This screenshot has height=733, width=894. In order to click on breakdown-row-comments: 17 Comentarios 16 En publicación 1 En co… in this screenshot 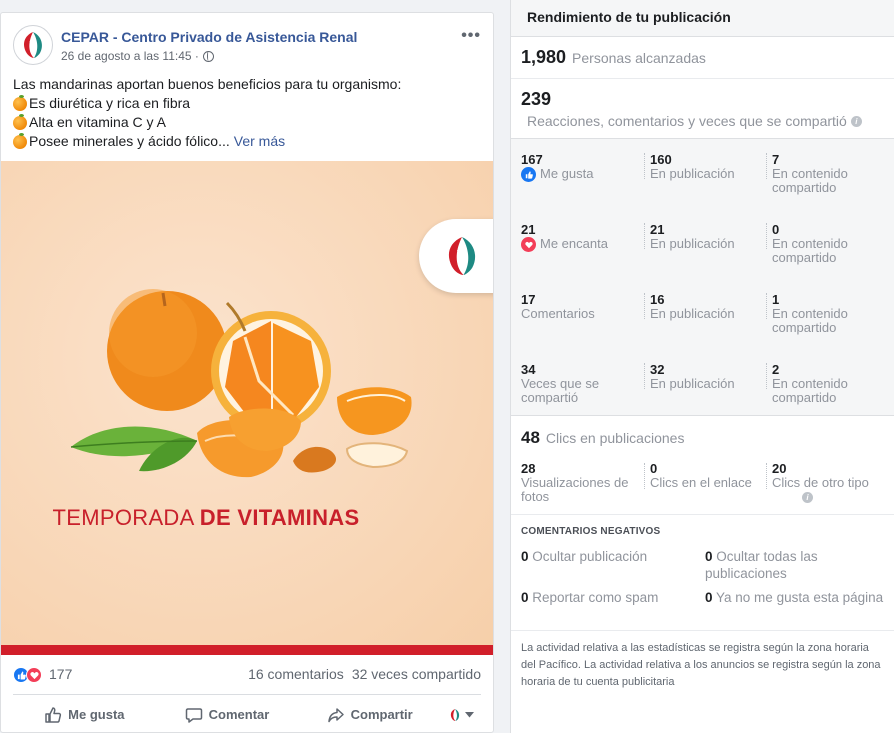, I will do `click(702, 314)`.